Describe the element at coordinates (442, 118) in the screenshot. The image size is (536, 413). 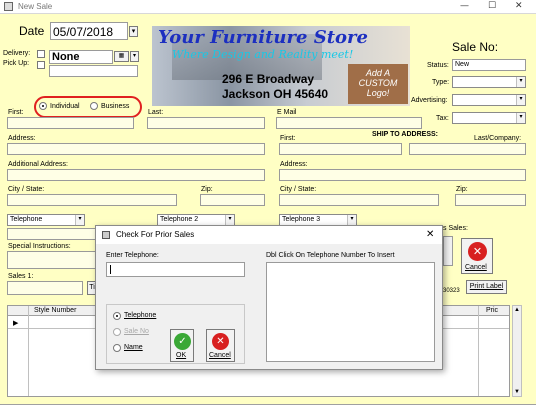
I see `tax-label: Tax:` at that location.